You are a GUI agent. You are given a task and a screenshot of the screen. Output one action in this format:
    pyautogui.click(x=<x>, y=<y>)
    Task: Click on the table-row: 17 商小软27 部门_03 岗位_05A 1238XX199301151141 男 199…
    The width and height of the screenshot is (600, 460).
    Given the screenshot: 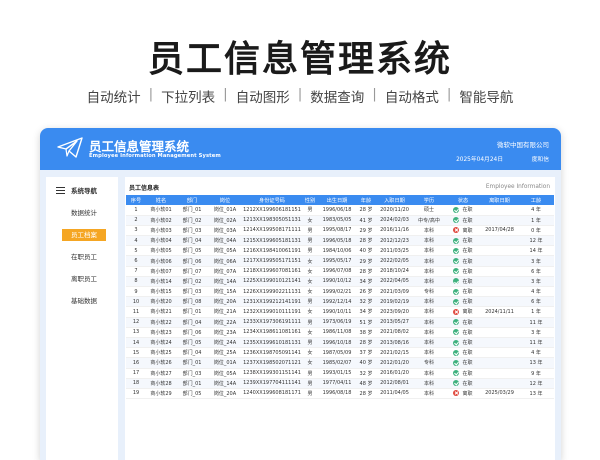 What is the action you would take?
    pyautogui.click(x=340, y=373)
    